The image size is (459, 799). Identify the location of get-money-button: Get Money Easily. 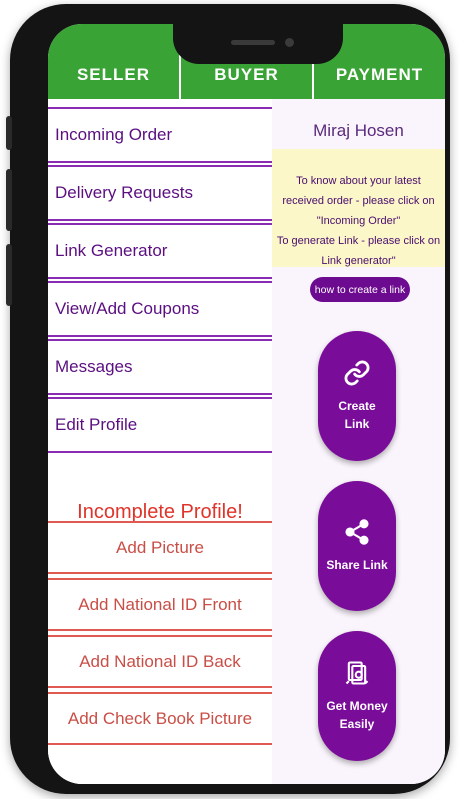
(357, 696).